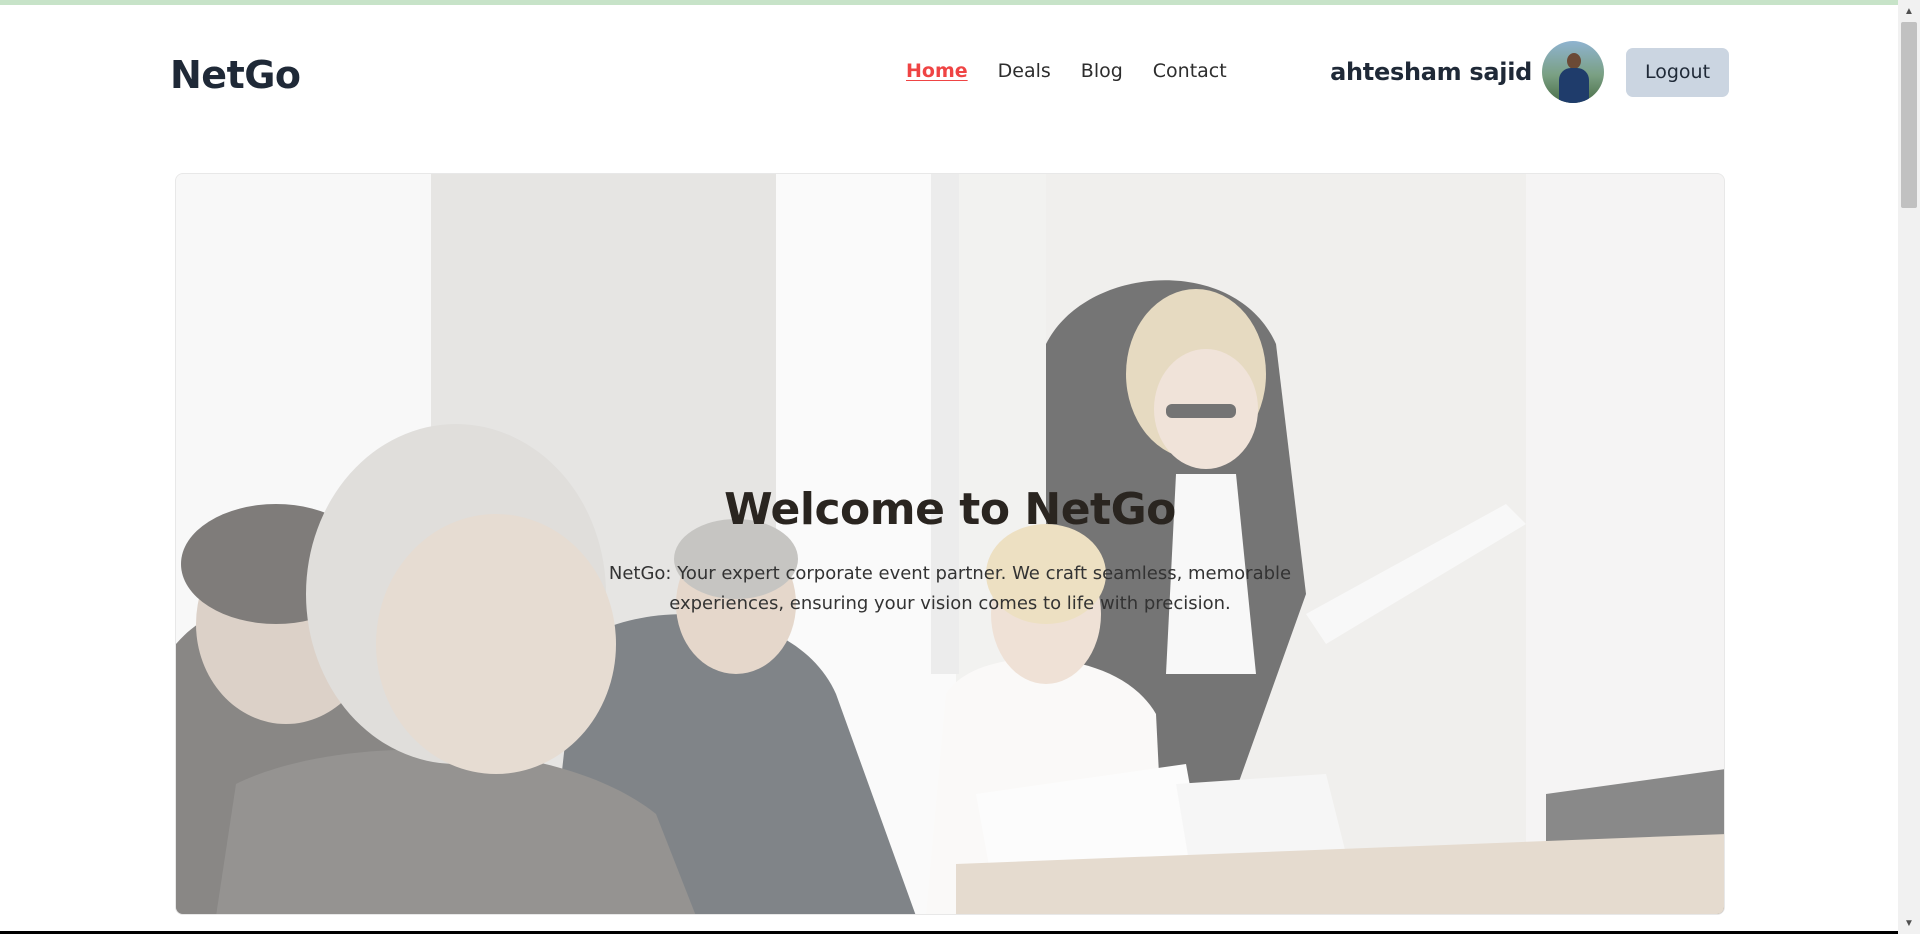  I want to click on nav-home-link: Home, so click(937, 71).